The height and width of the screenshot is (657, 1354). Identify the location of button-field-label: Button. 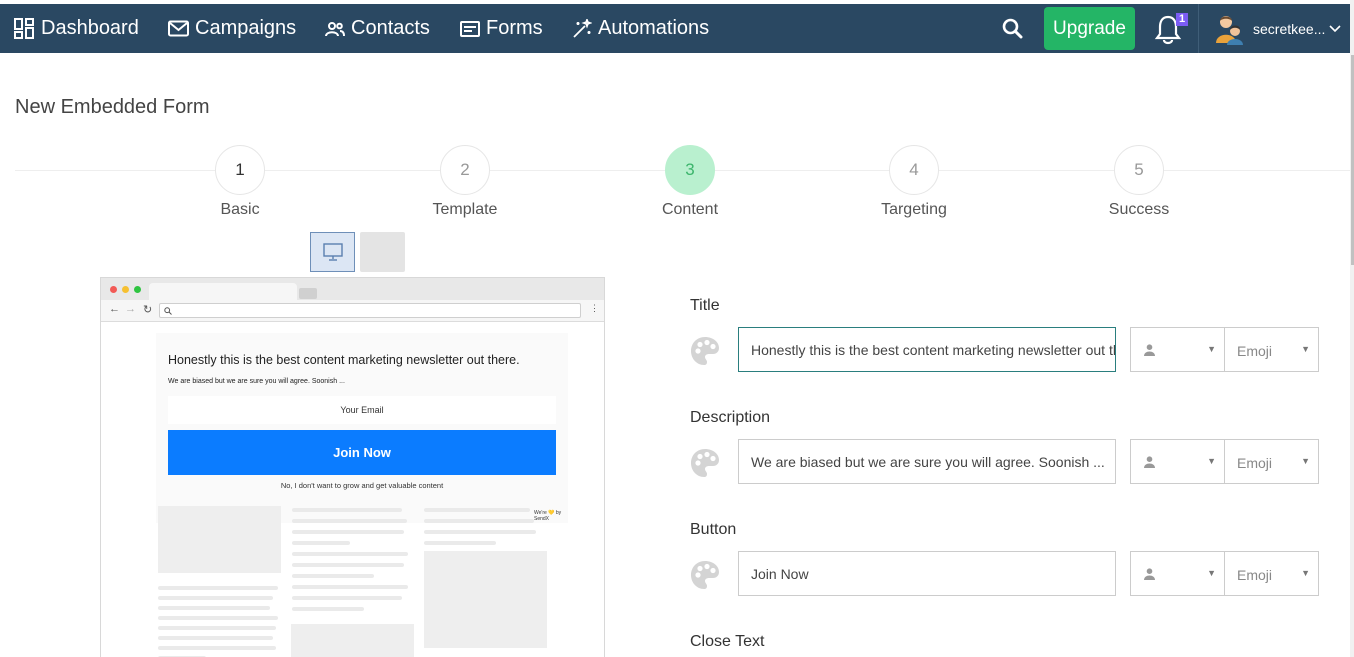
(713, 529).